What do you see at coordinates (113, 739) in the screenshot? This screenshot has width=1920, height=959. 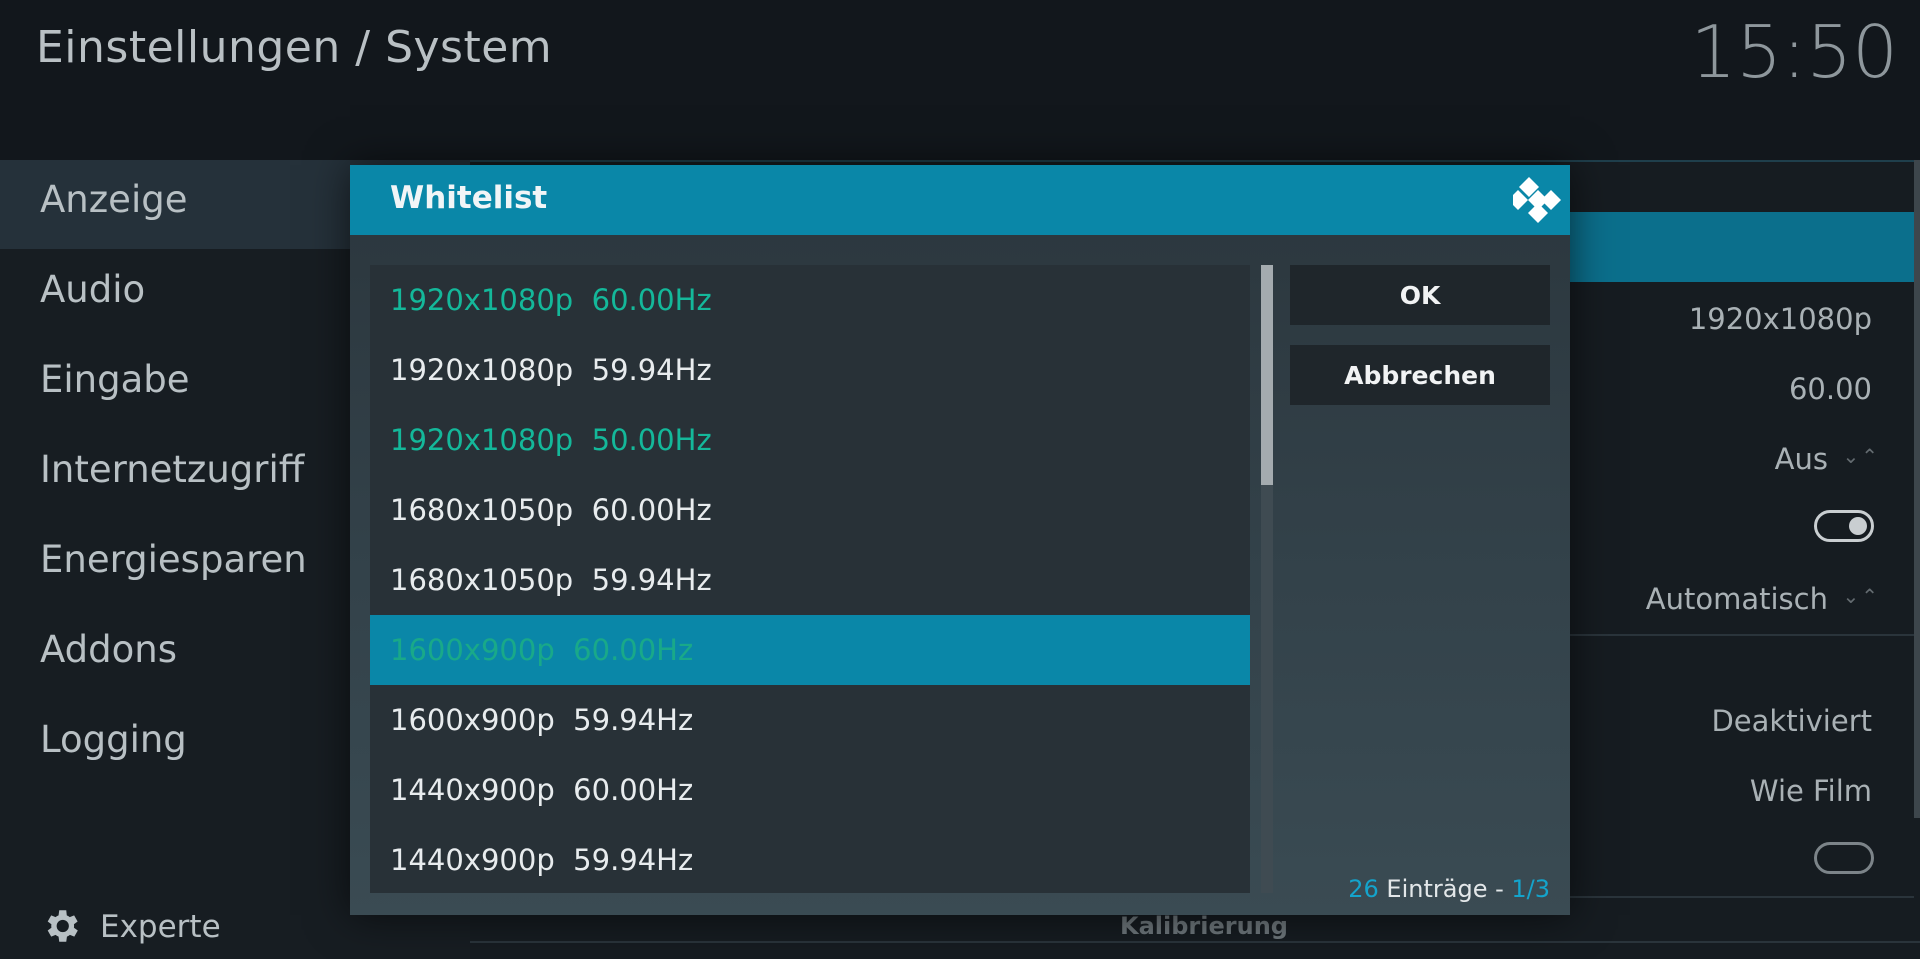 I see `sidebar-item-label: Logging` at bounding box center [113, 739].